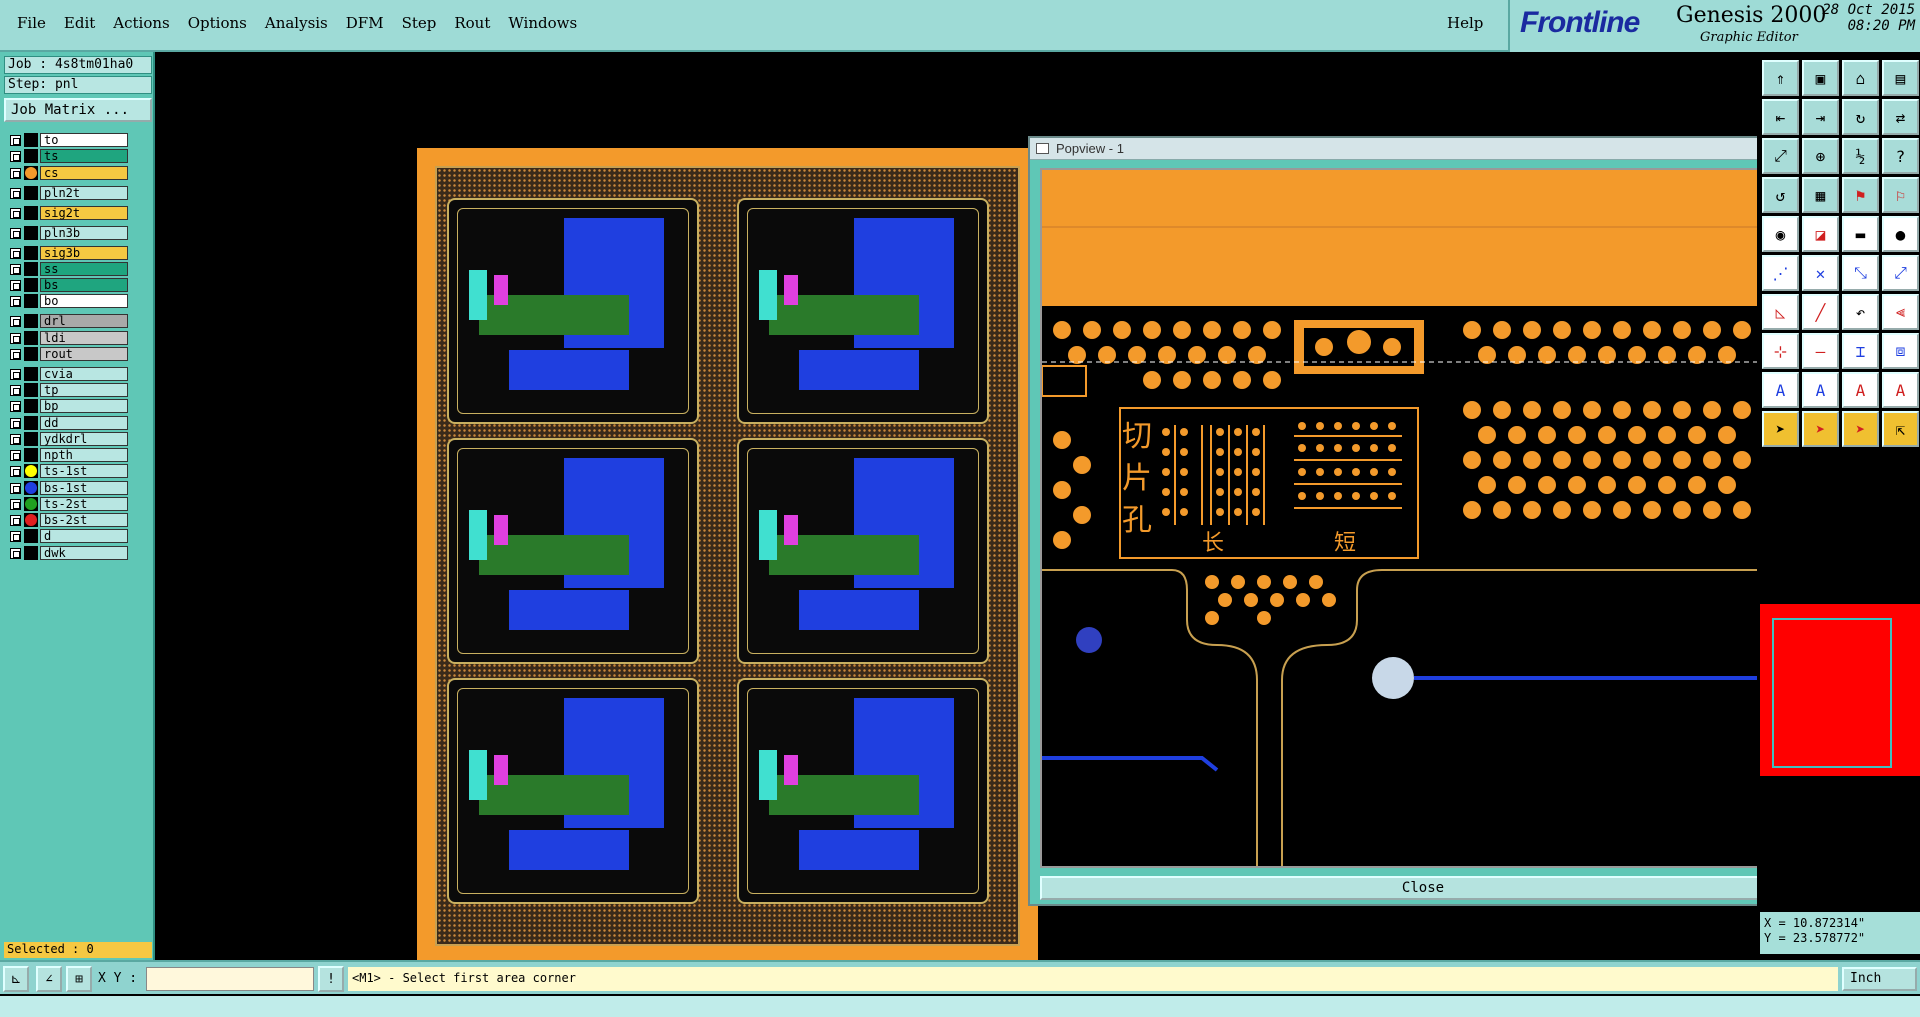 The image size is (1920, 1017). I want to click on menu-dfm: DFM, so click(365, 23).